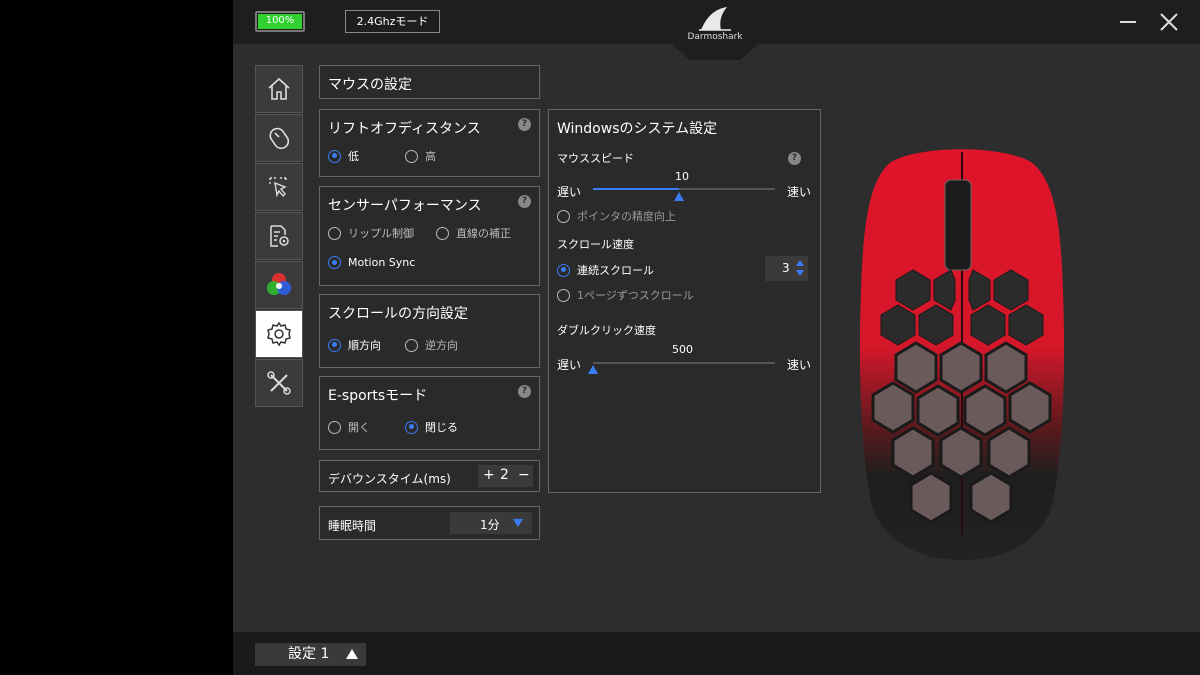  I want to click on sidebar-item-tools, so click(279, 383).